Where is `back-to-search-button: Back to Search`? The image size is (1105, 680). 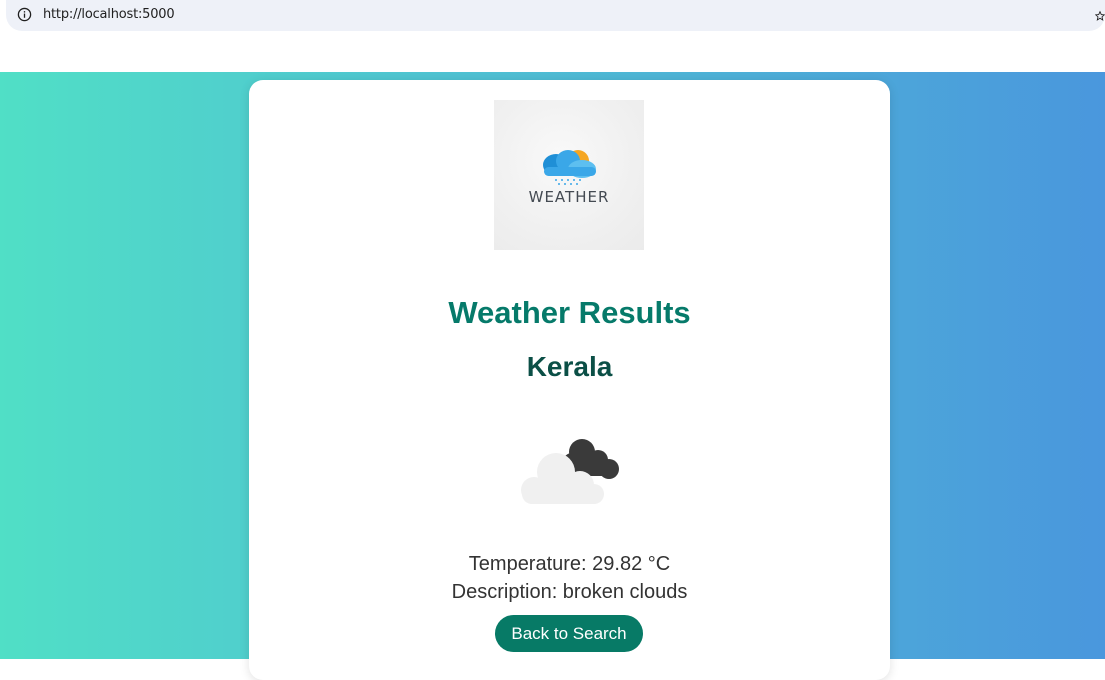 back-to-search-button: Back to Search is located at coordinates (569, 633).